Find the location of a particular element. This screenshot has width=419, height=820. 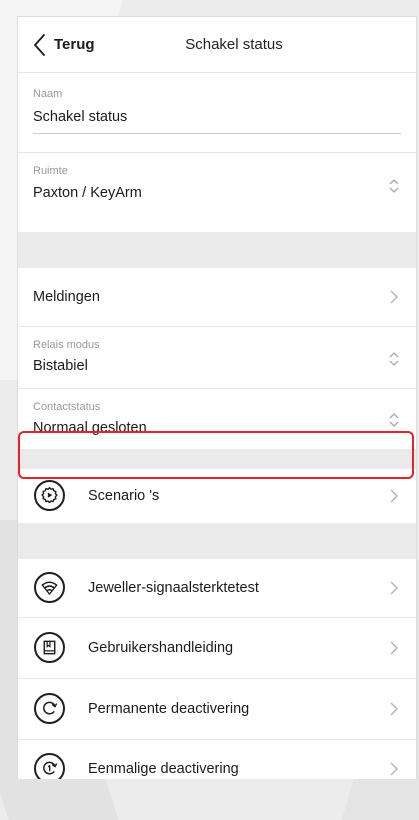

chevron-left-icon is located at coordinates (39, 44).